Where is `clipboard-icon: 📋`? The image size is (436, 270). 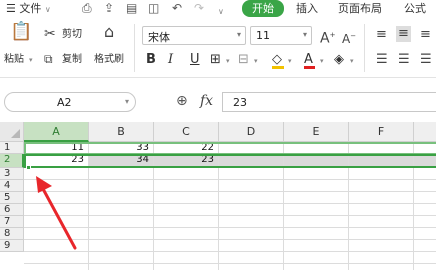
clipboard-icon: 📋 is located at coordinates (21, 31).